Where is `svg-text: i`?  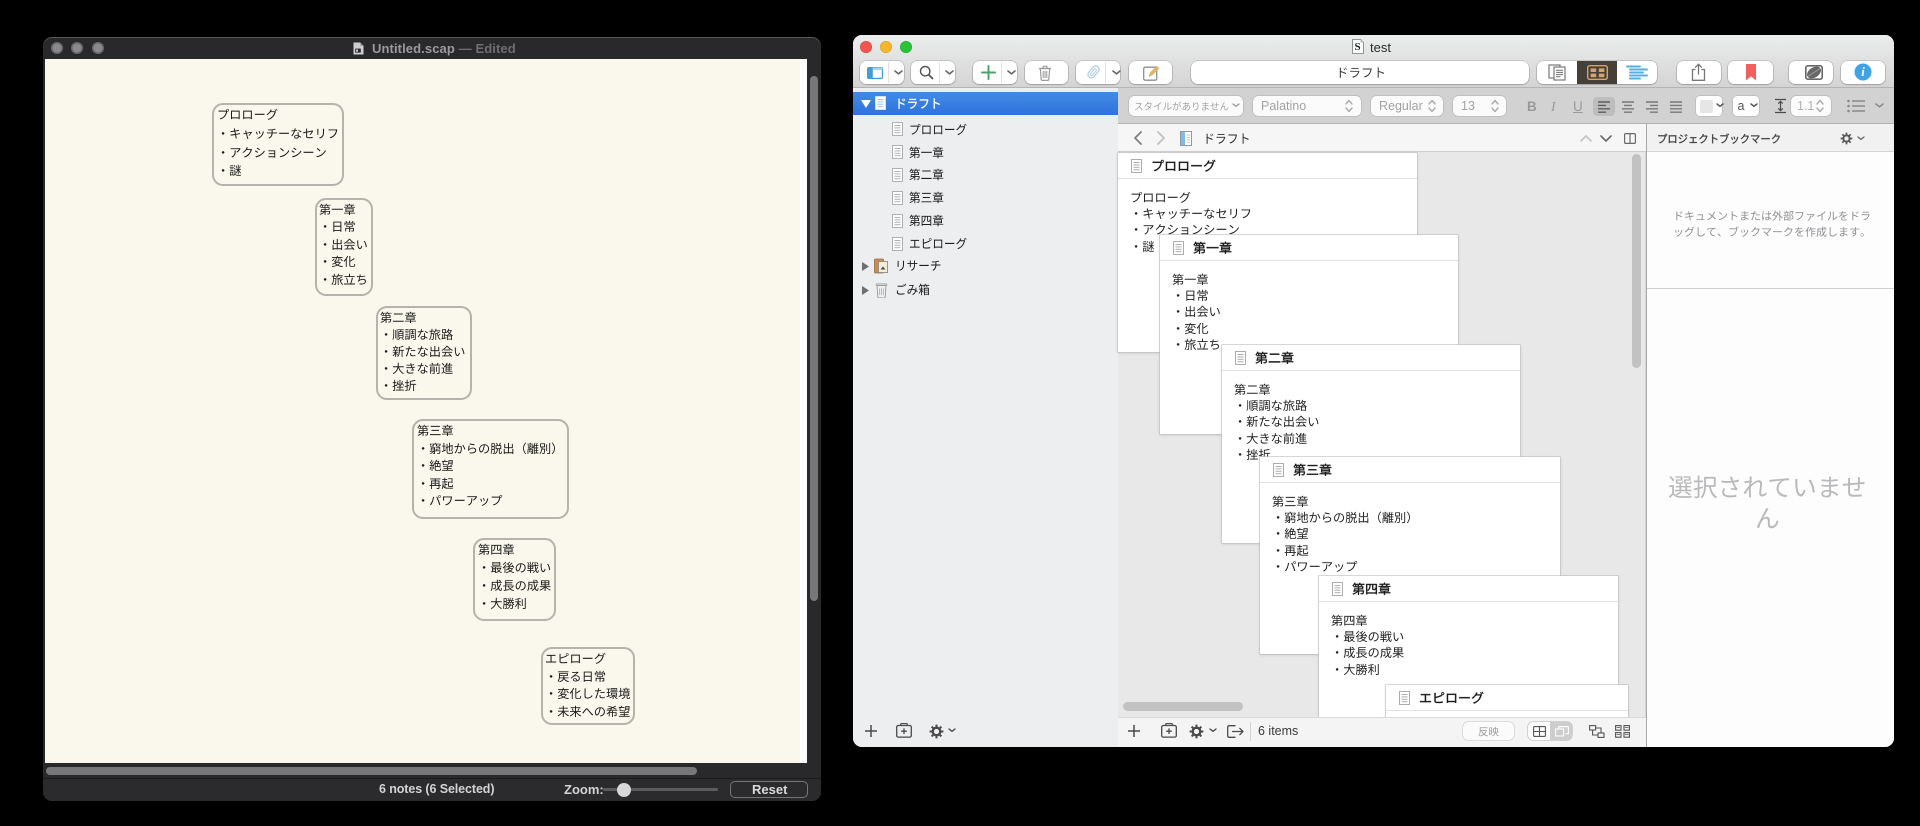 svg-text: i is located at coordinates (1863, 72).